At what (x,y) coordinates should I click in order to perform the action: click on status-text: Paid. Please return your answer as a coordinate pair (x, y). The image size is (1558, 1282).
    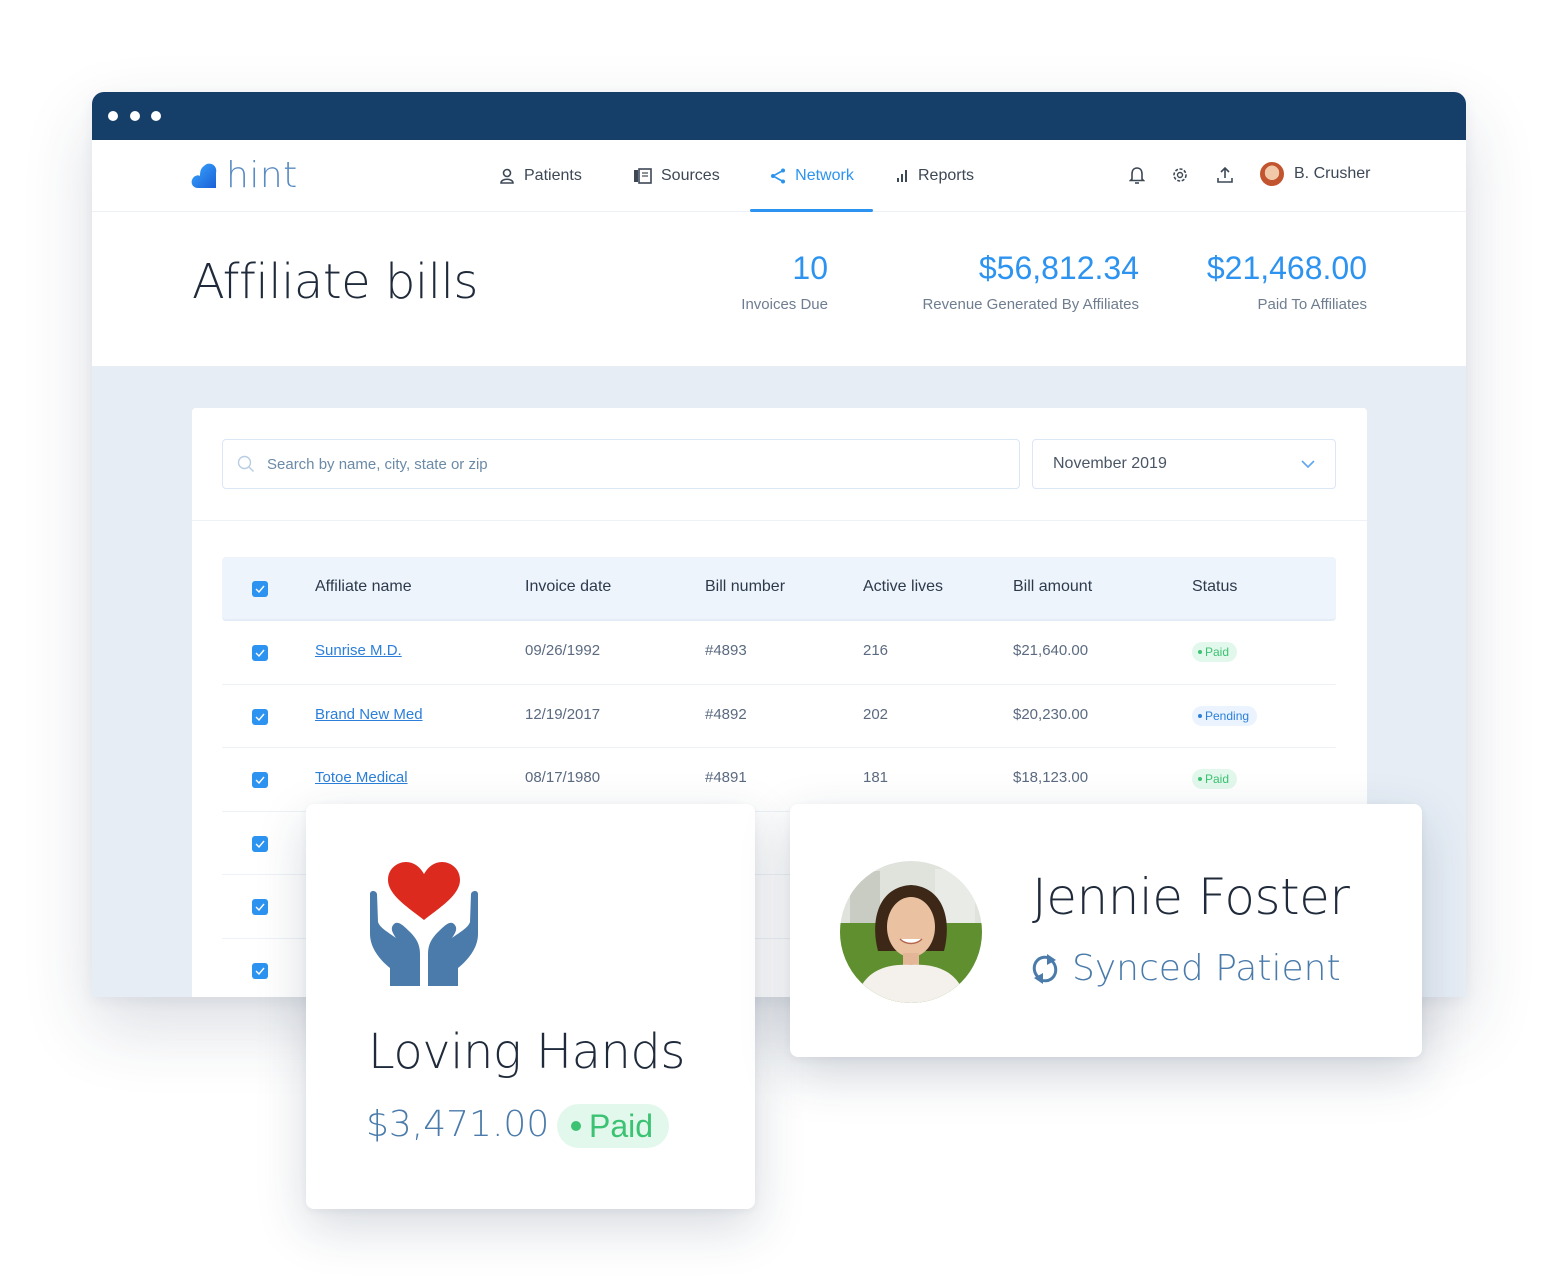
    Looking at the image, I should click on (621, 1125).